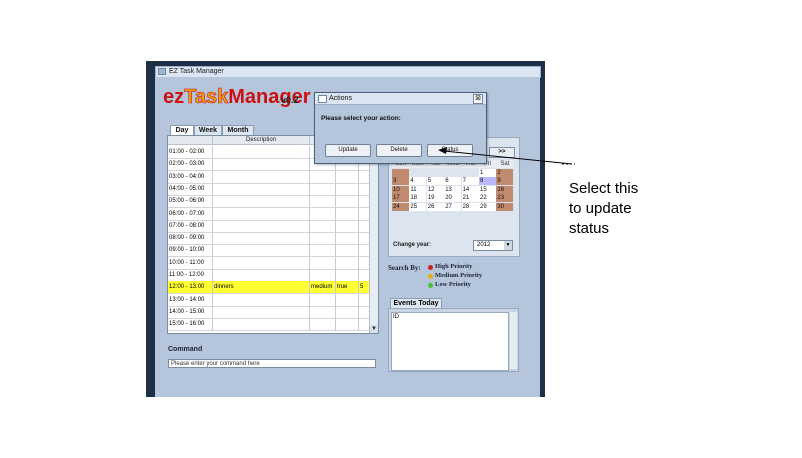  What do you see at coordinates (470, 181) in the screenshot?
I see `calendar-day: 7` at bounding box center [470, 181].